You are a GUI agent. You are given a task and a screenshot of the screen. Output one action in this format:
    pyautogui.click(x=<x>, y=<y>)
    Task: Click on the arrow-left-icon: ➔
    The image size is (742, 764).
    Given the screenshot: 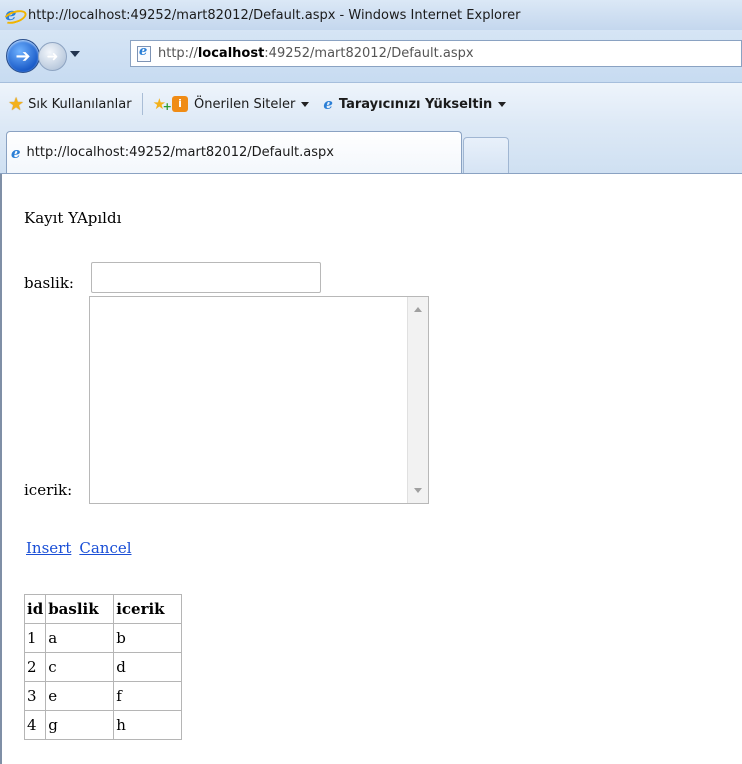 What is the action you would take?
    pyautogui.click(x=23, y=56)
    